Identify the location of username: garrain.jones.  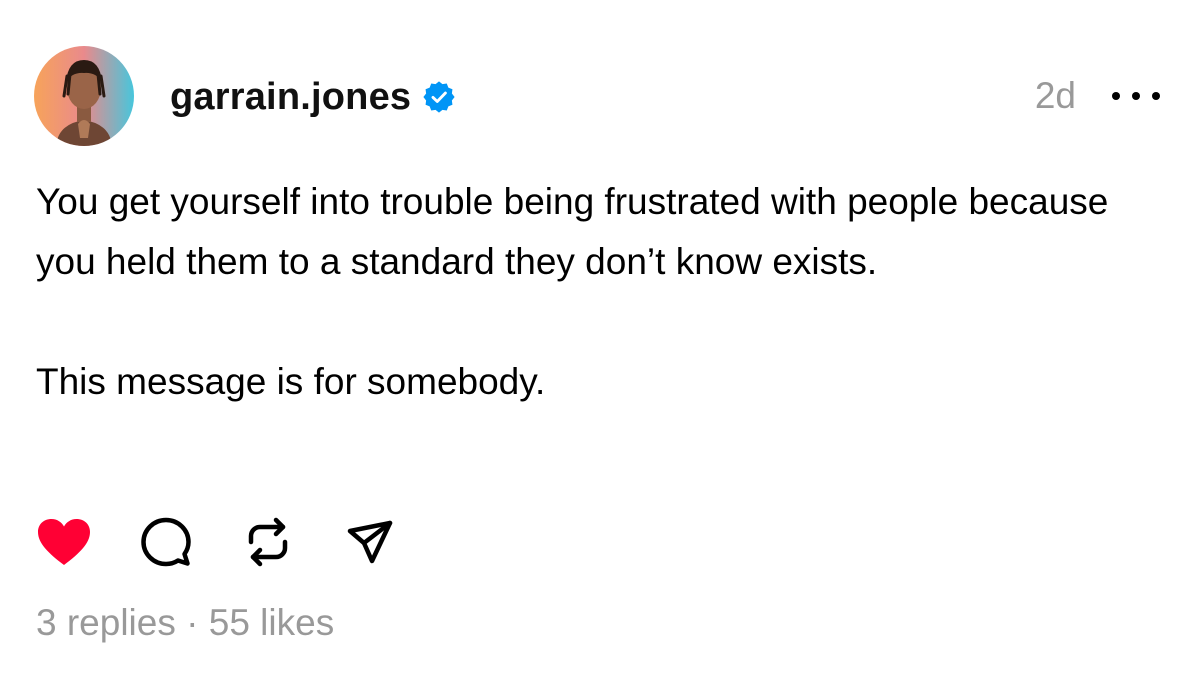
(290, 97).